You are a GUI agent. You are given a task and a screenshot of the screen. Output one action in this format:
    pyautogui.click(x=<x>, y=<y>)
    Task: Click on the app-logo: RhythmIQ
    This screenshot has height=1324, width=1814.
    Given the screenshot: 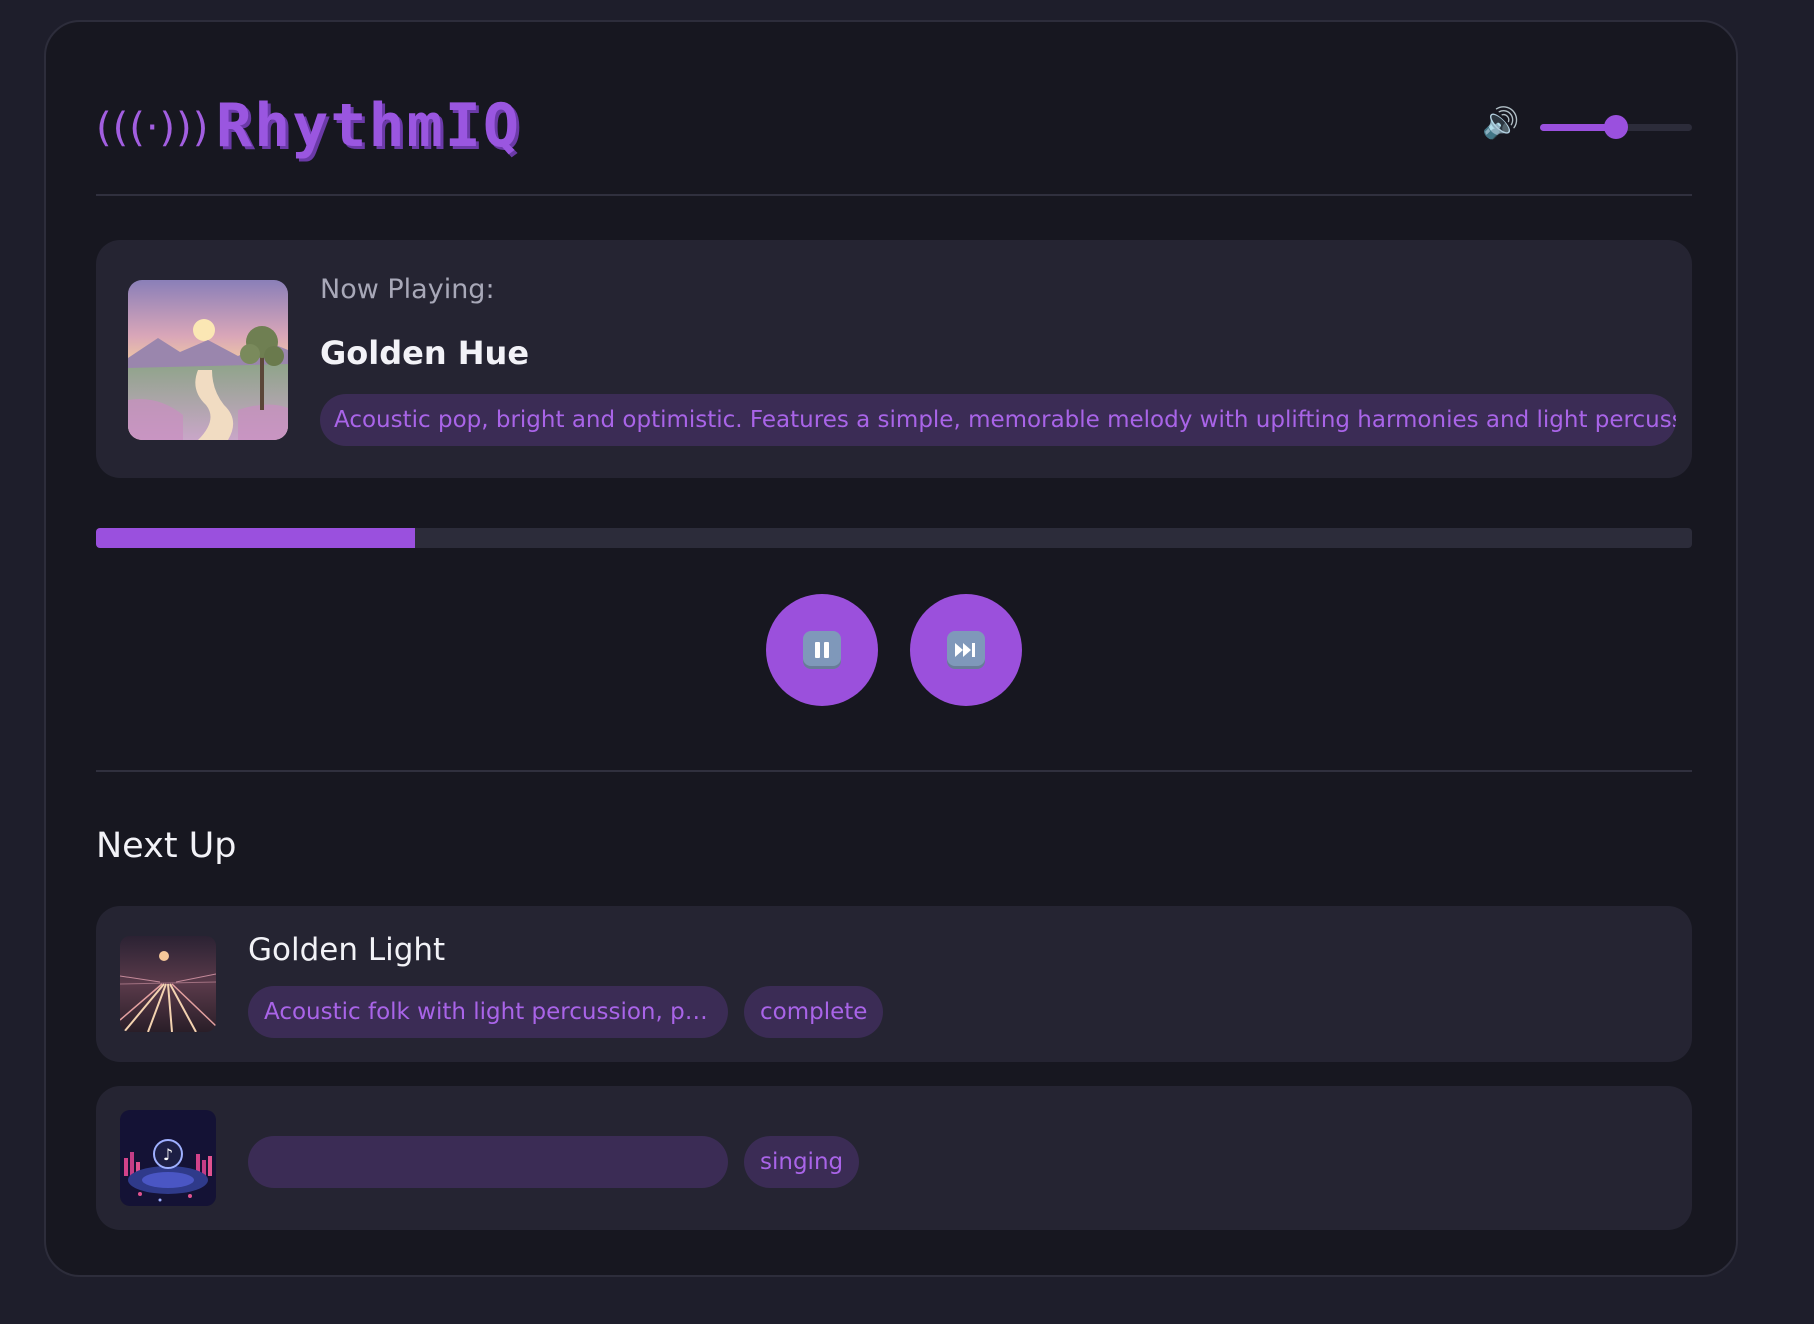 What is the action you would take?
    pyautogui.click(x=368, y=126)
    